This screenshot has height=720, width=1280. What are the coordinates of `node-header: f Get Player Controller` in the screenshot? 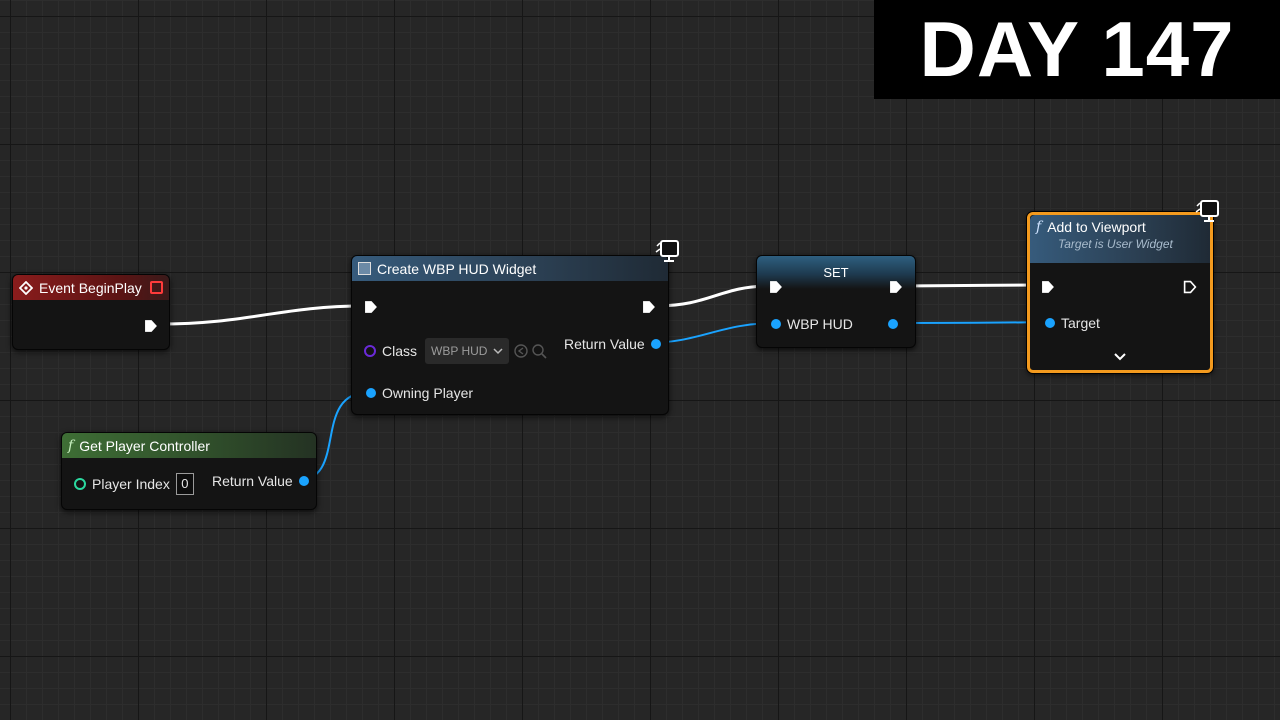 It's located at (189, 445).